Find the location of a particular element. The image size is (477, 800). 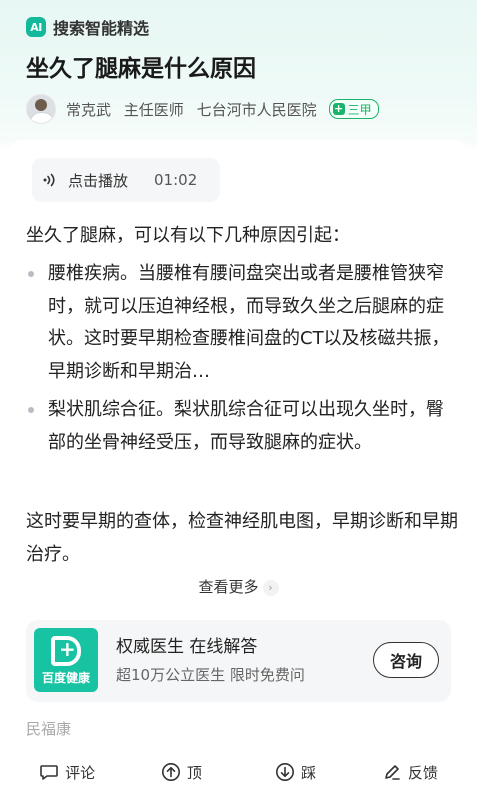

source-label: 民福康 is located at coordinates (48, 728).